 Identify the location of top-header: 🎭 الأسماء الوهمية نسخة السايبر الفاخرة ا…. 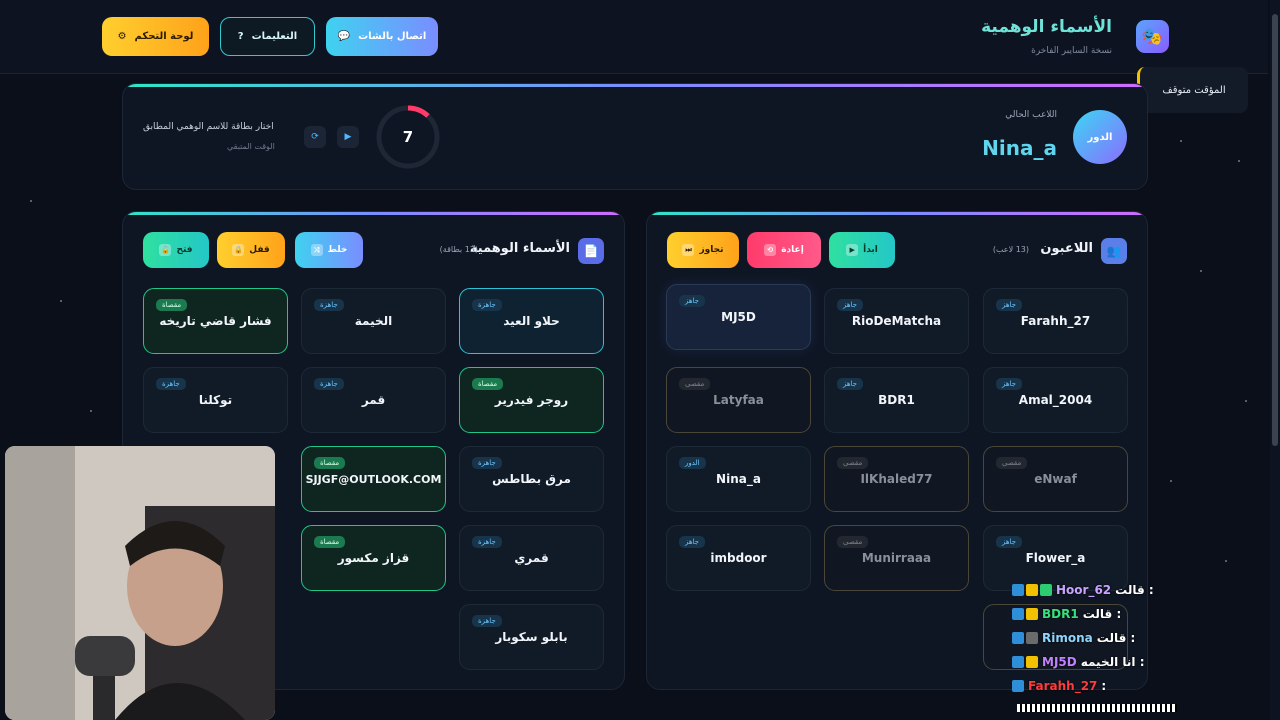
(634, 37).